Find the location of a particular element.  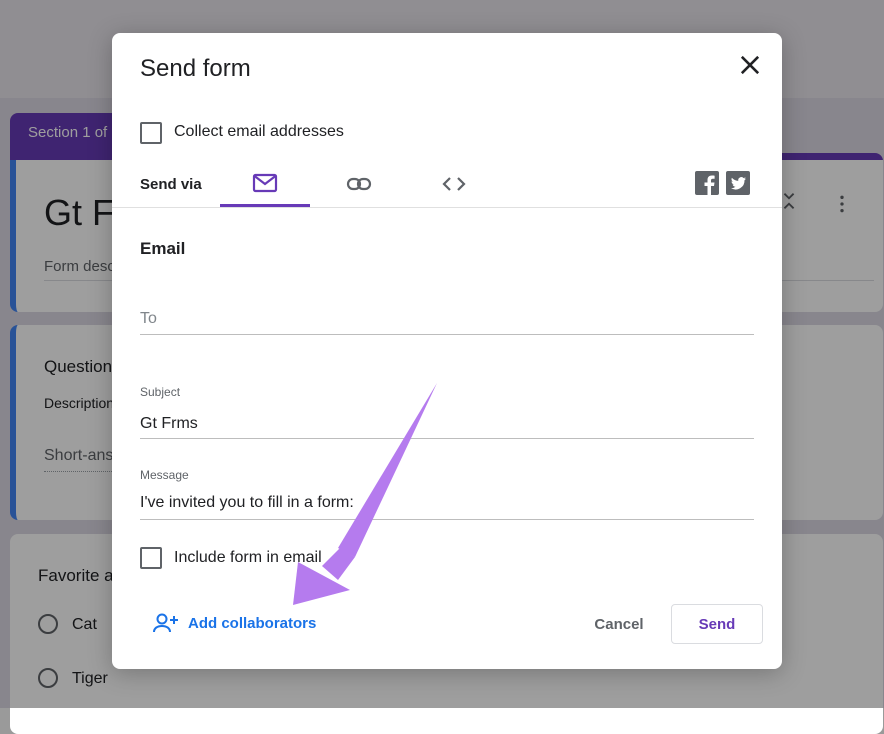

add-collaborators-button: Add collaborators is located at coordinates (234, 623).